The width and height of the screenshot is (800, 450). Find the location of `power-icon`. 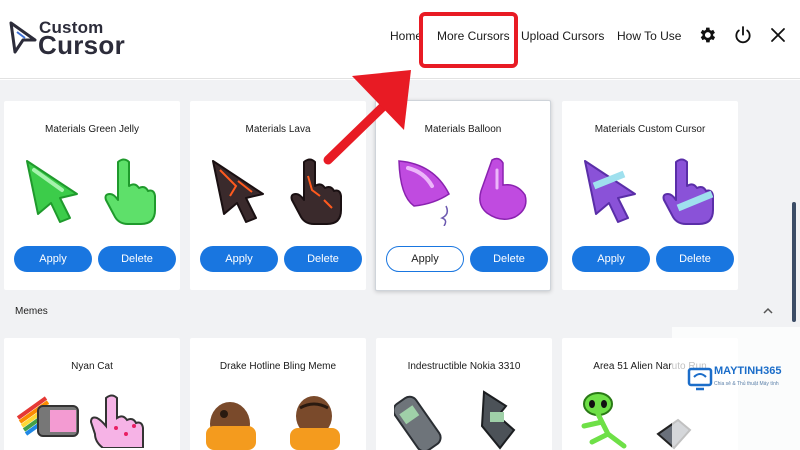

power-icon is located at coordinates (743, 35).